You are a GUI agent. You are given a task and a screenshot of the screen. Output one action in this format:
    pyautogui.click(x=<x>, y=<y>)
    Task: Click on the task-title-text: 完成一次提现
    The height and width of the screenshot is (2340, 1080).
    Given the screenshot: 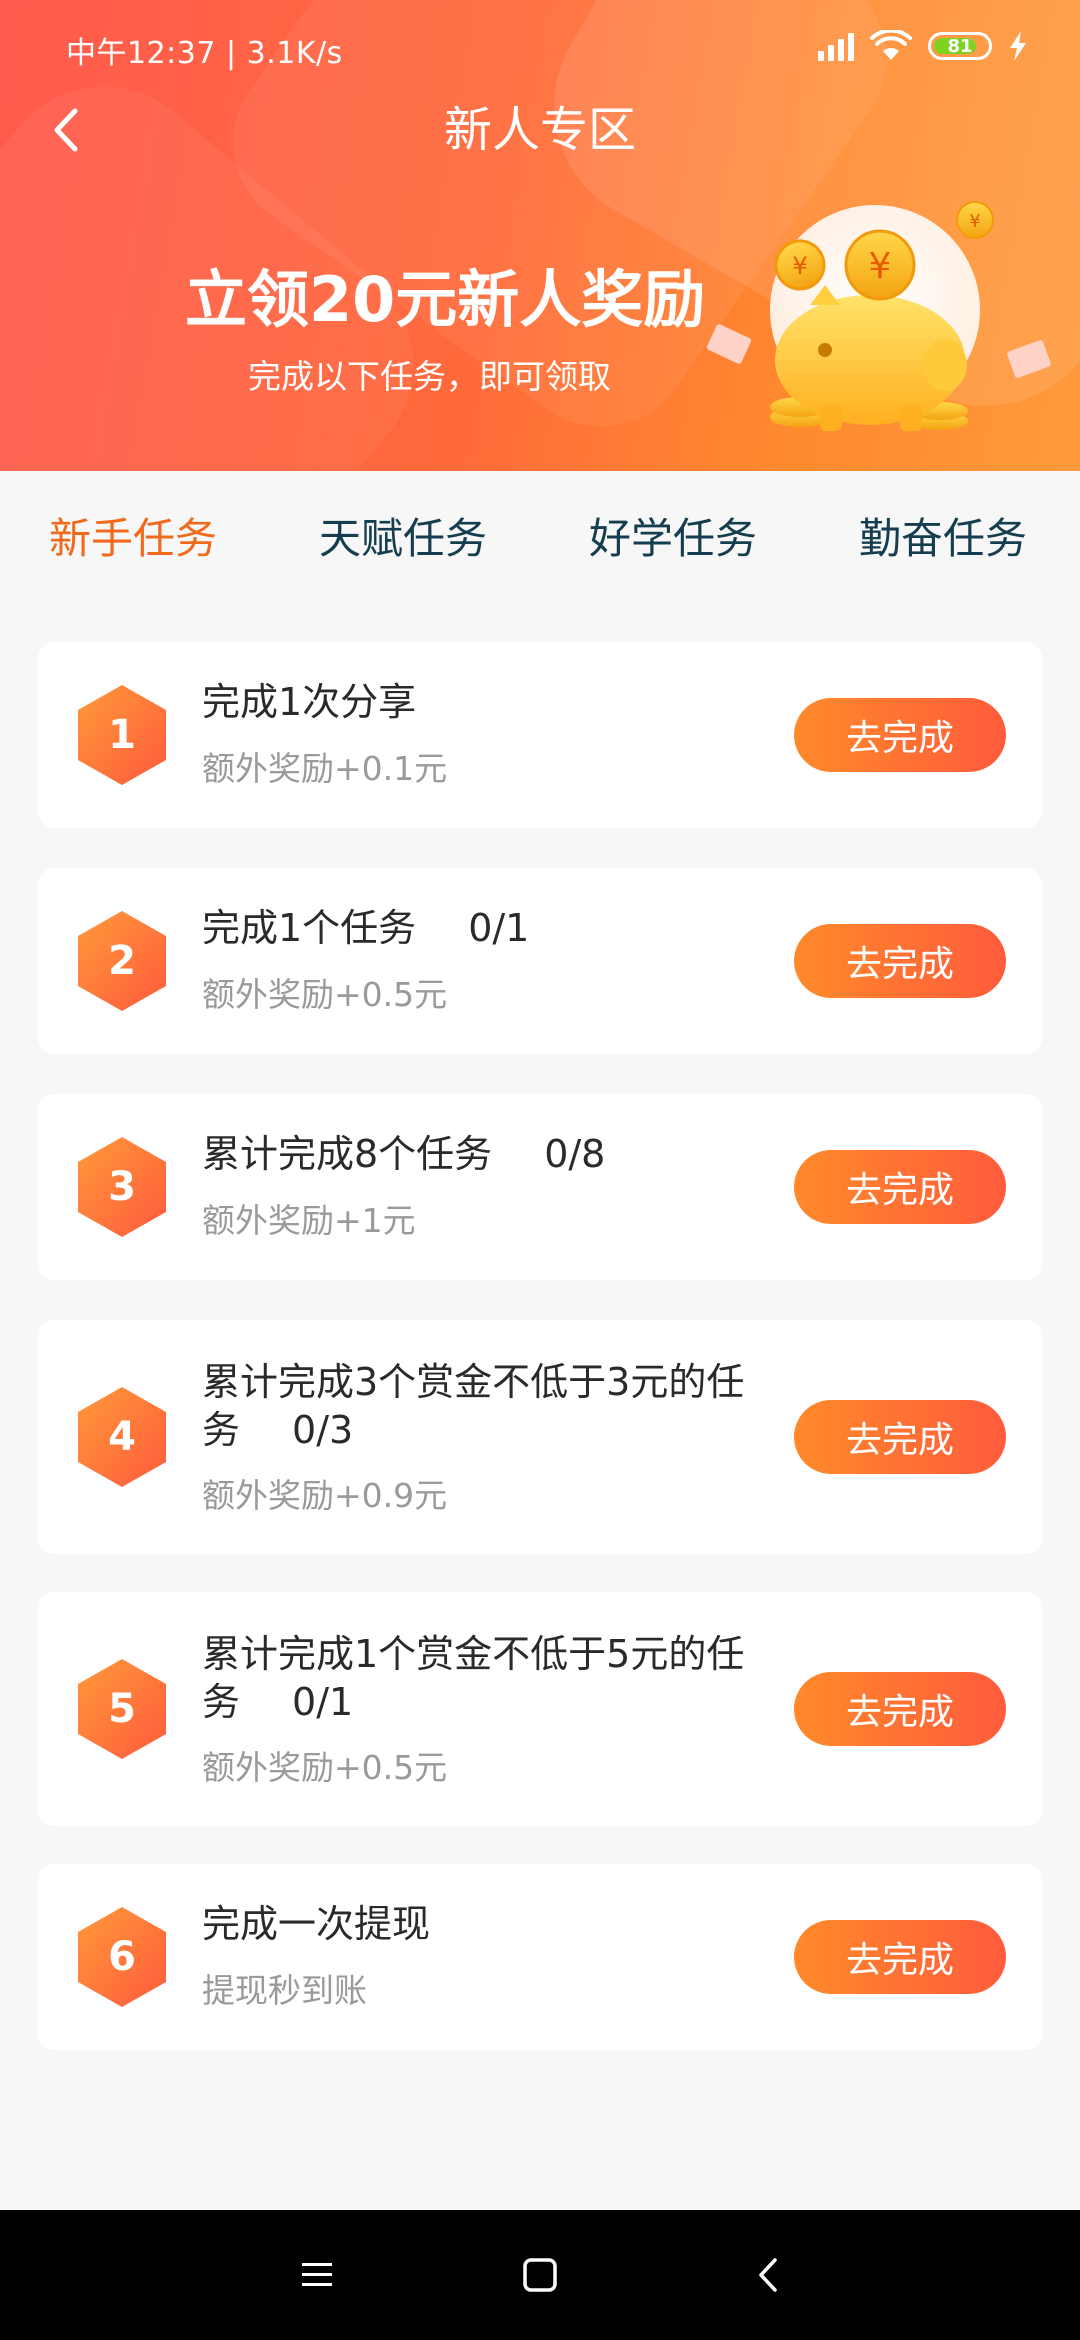 What is the action you would take?
    pyautogui.click(x=316, y=1924)
    